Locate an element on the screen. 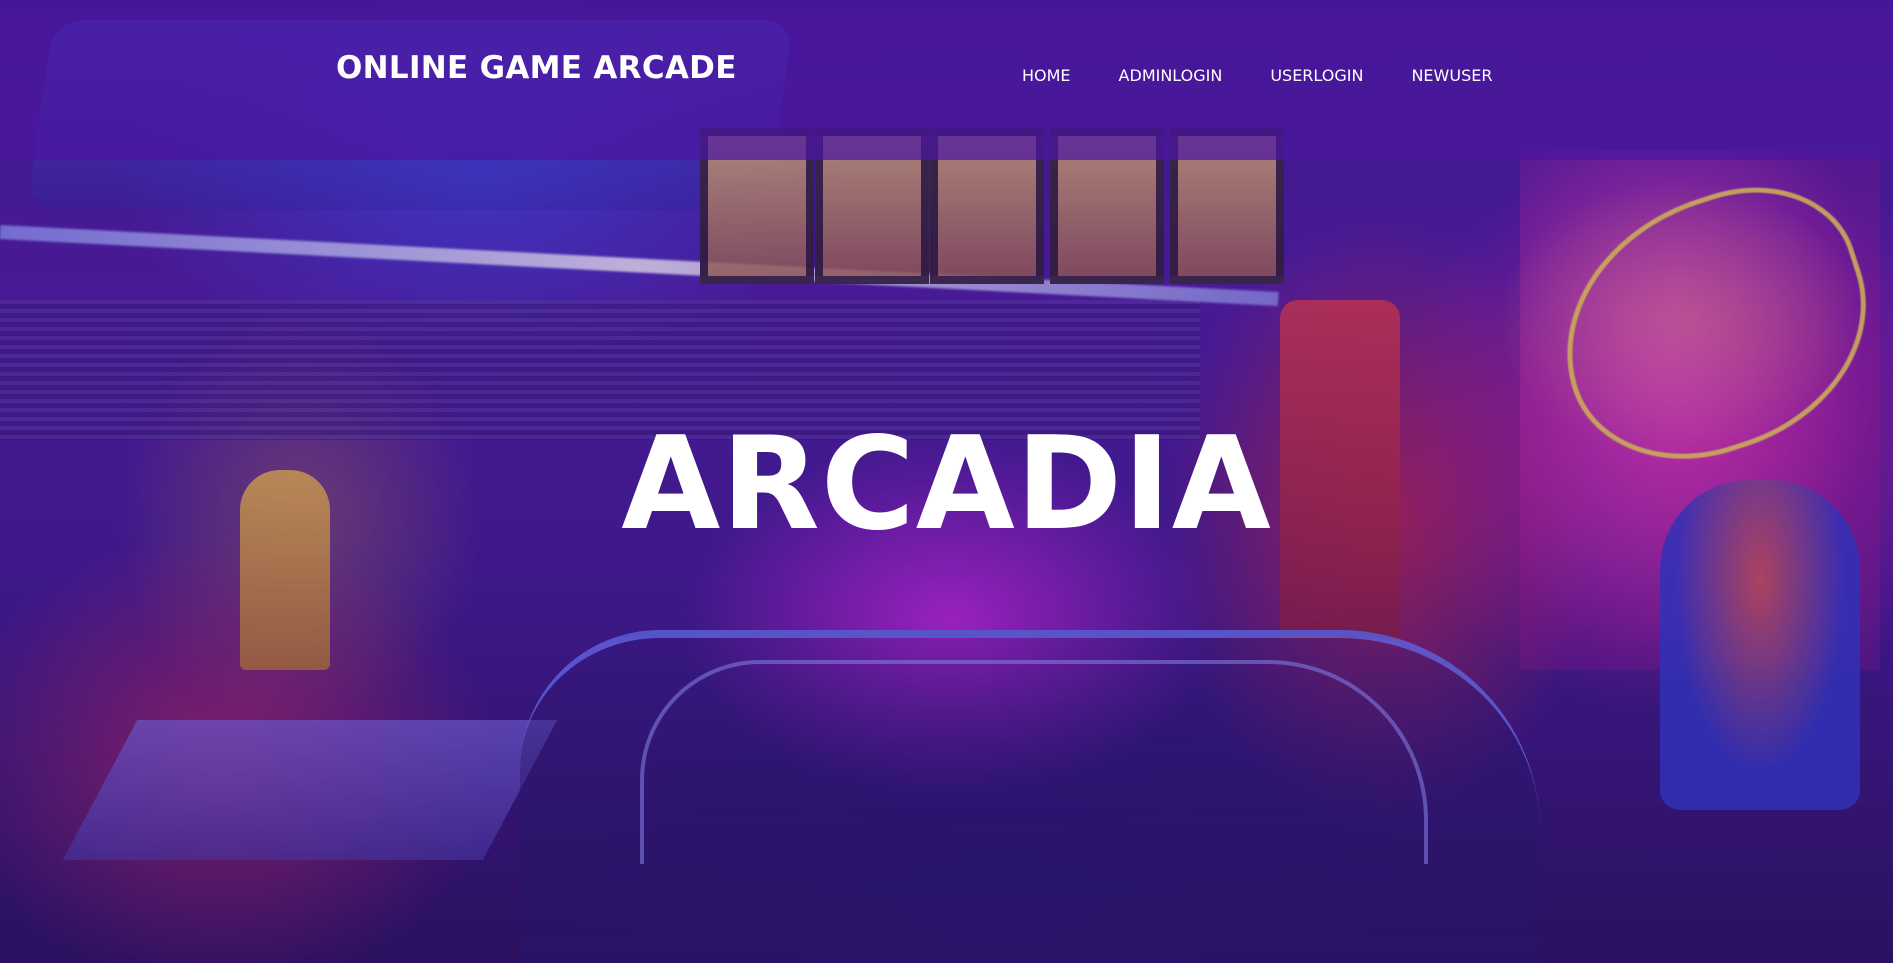  nav-item-newuser: NEWUSER is located at coordinates (1475, 76).